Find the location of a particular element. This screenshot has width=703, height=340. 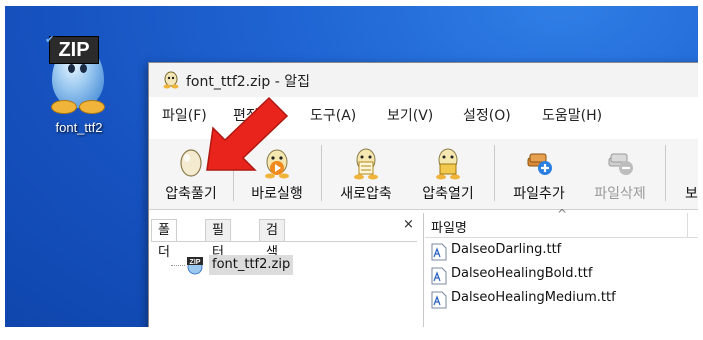

file-list-header: 파일명 ^ is located at coordinates (561, 222).